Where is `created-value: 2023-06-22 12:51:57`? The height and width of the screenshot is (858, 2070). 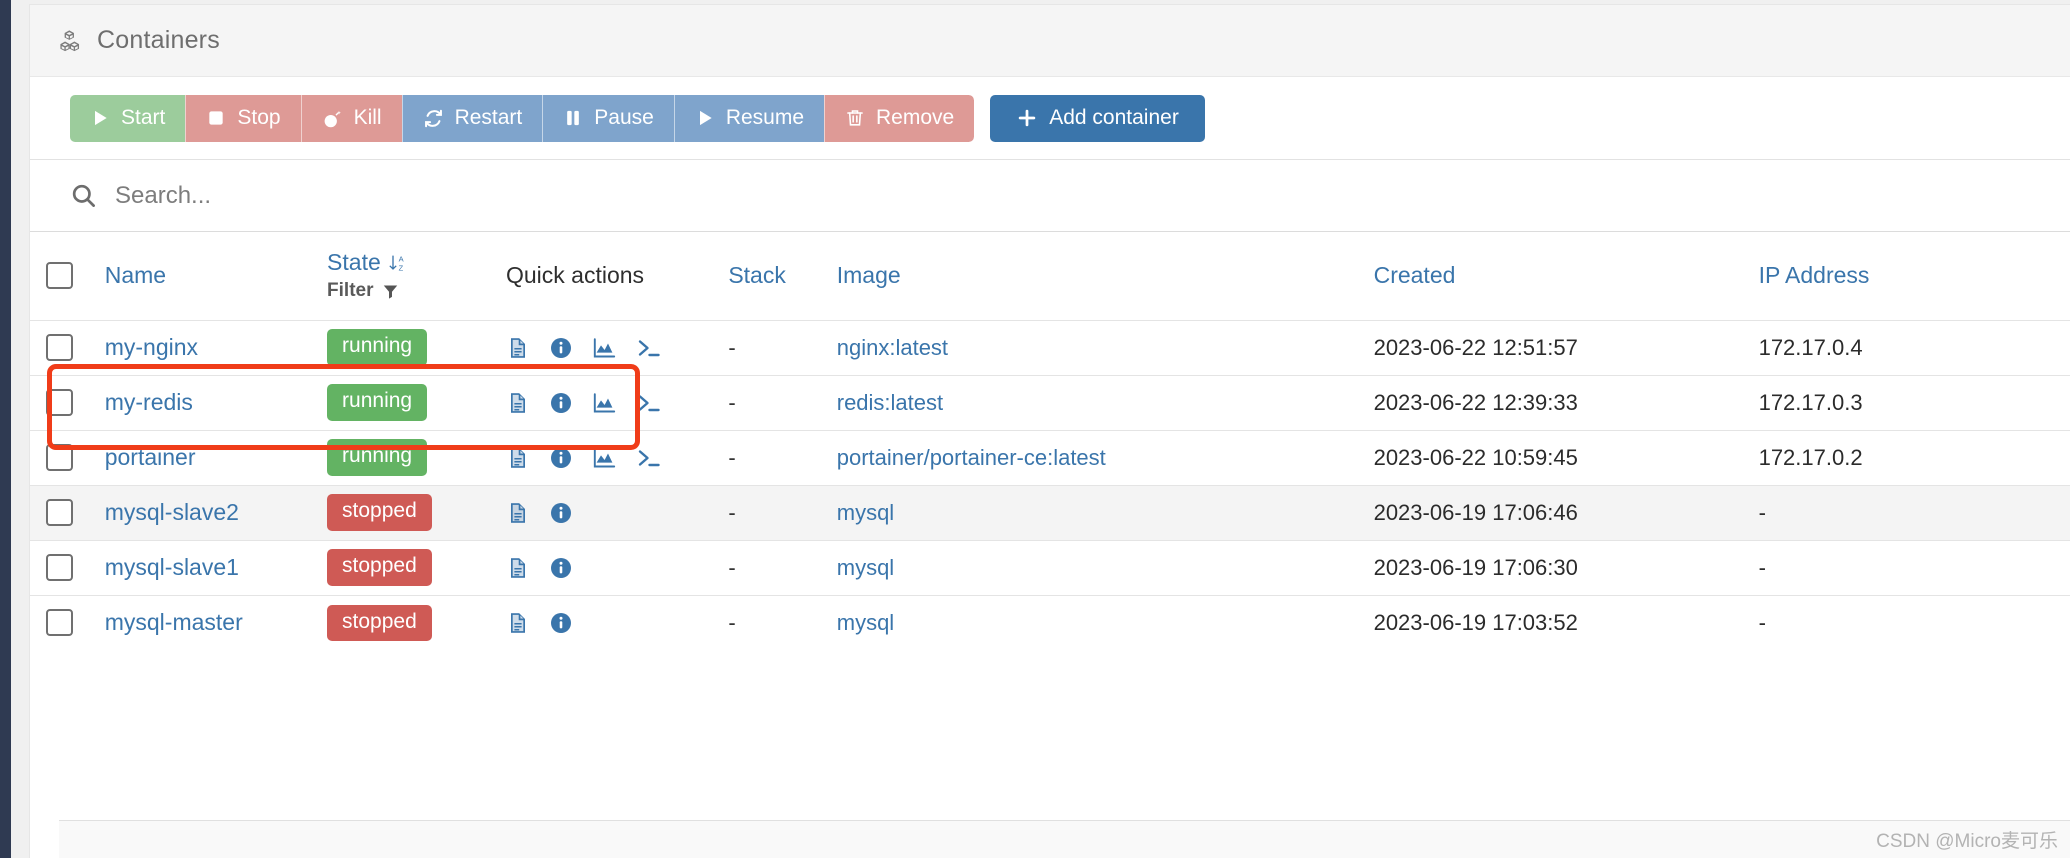
created-value: 2023-06-22 12:51:57 is located at coordinates (1475, 347).